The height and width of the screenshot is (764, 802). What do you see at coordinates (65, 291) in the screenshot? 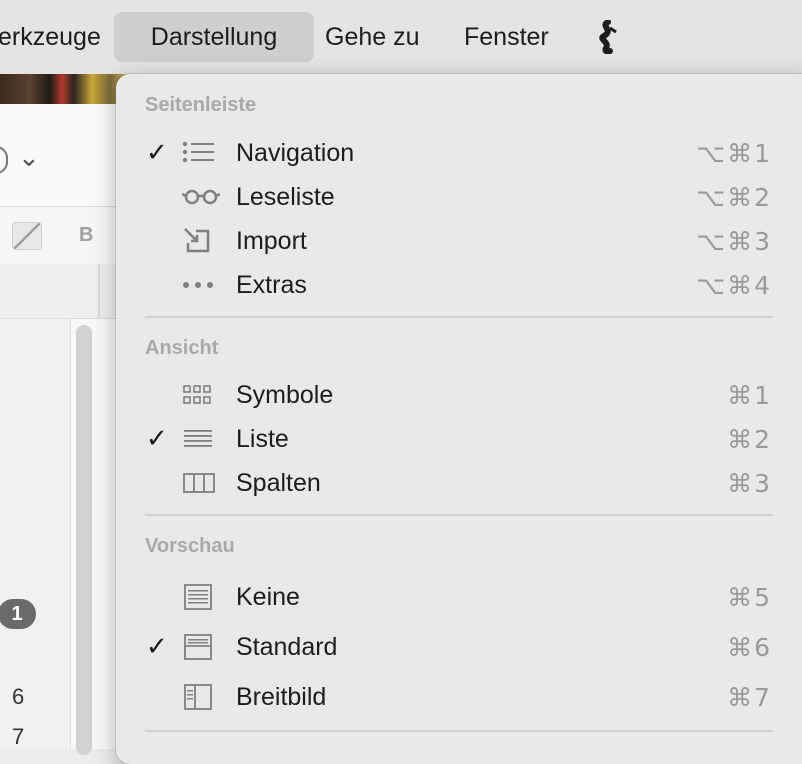
I see `background-header` at bounding box center [65, 291].